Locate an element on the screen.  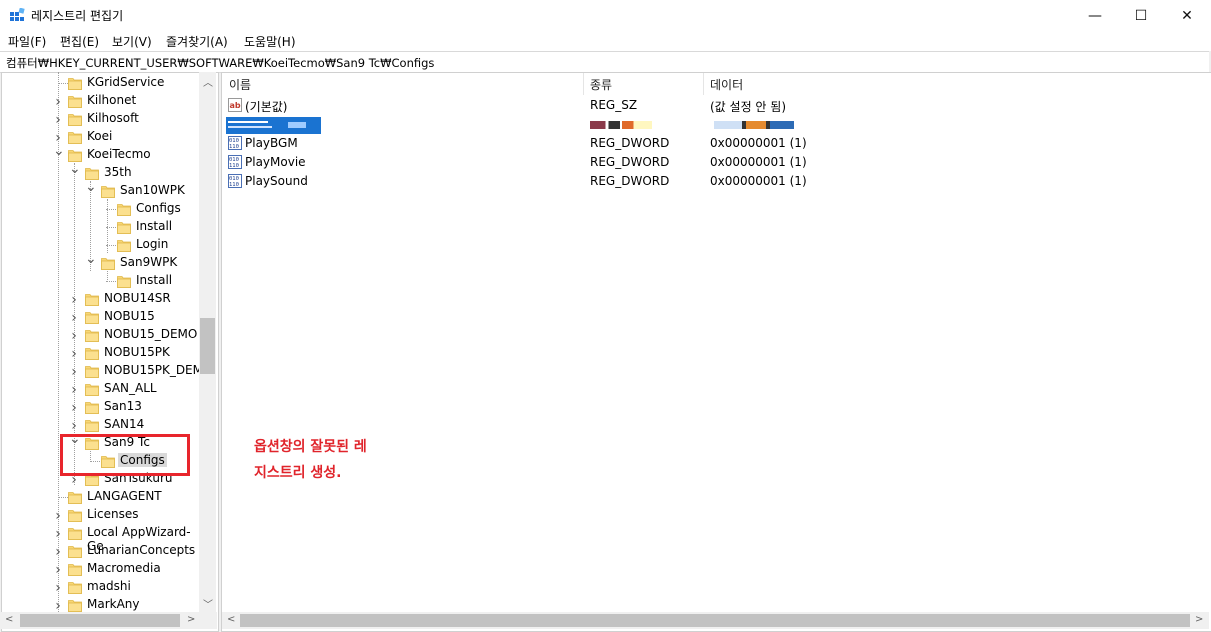
tree-item: Kilhosoft is located at coordinates (113, 118).